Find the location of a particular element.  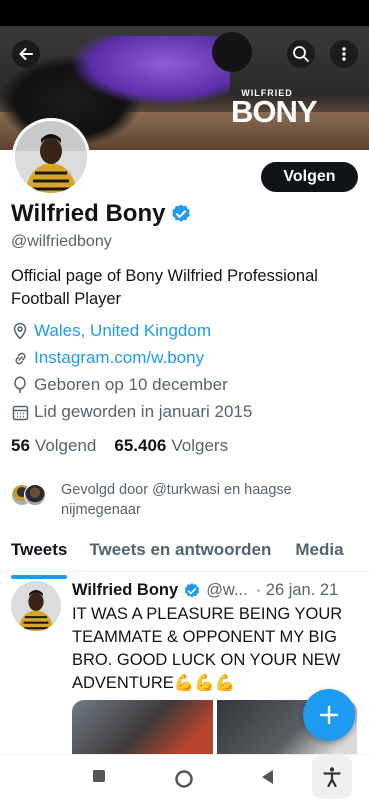

profile-joined: Lid geworden in januari 2015 is located at coordinates (131, 412).